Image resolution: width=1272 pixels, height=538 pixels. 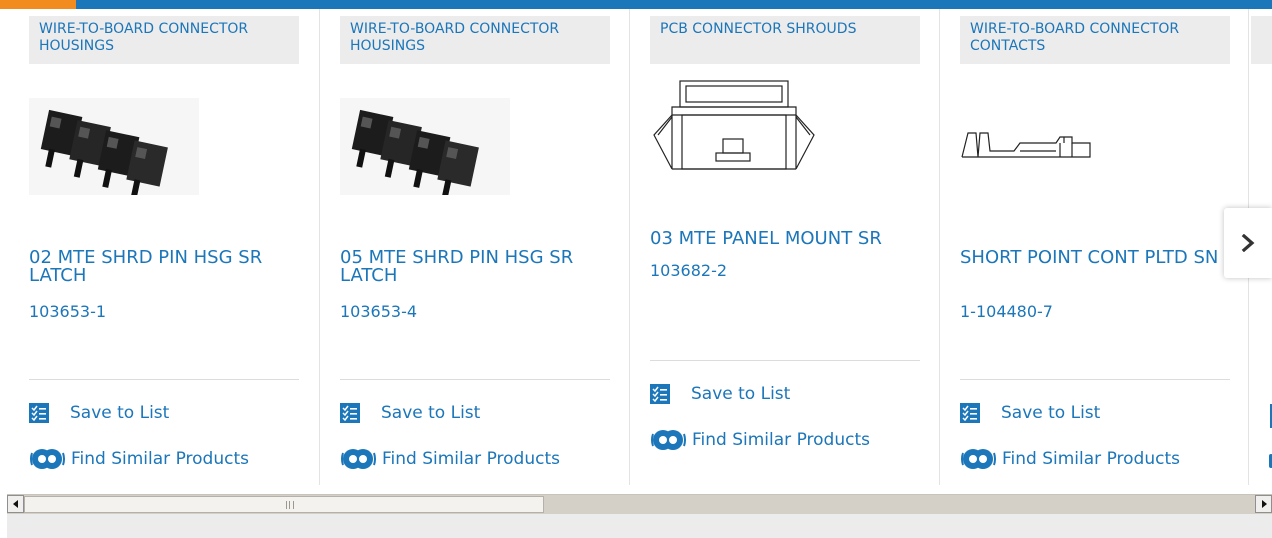 I want to click on page-background, so click(x=639, y=526).